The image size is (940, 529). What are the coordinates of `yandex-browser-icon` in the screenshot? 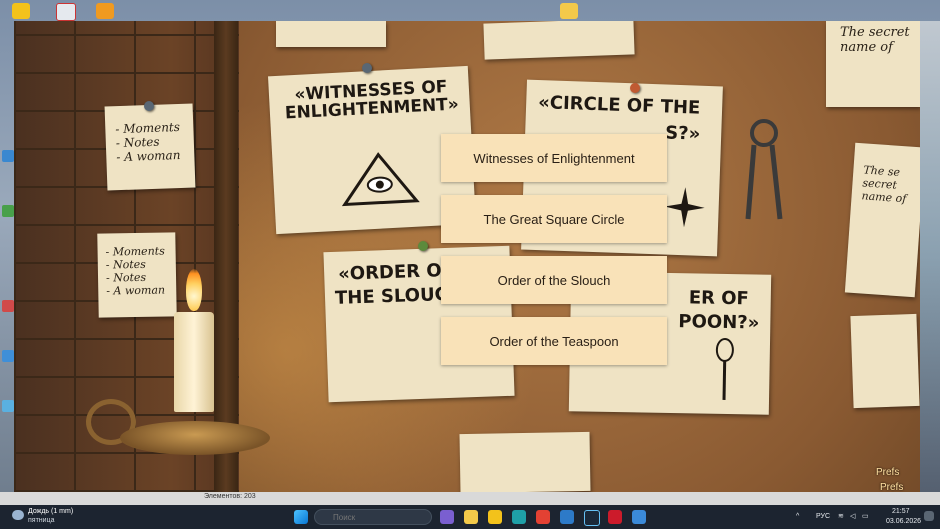 It's located at (495, 517).